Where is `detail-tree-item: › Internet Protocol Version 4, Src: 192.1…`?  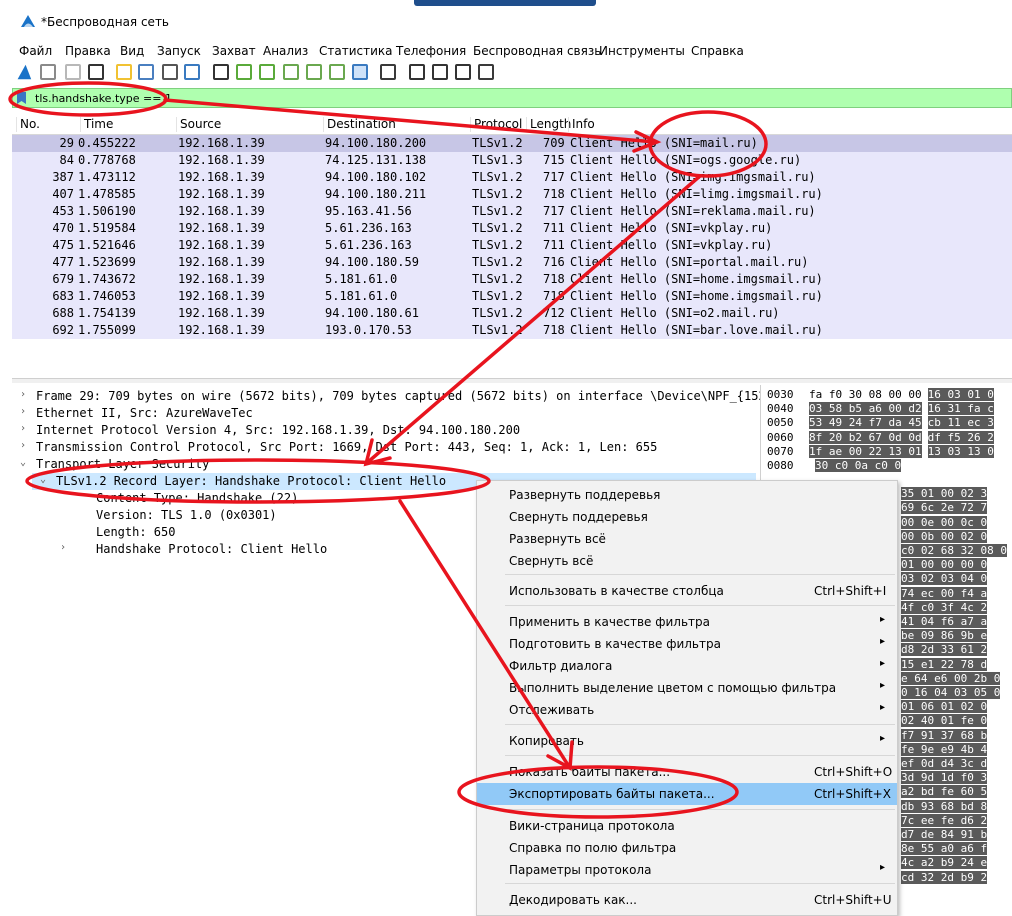
detail-tree-item: › Internet Protocol Version 4, Src: 192.1… is located at coordinates (384, 430).